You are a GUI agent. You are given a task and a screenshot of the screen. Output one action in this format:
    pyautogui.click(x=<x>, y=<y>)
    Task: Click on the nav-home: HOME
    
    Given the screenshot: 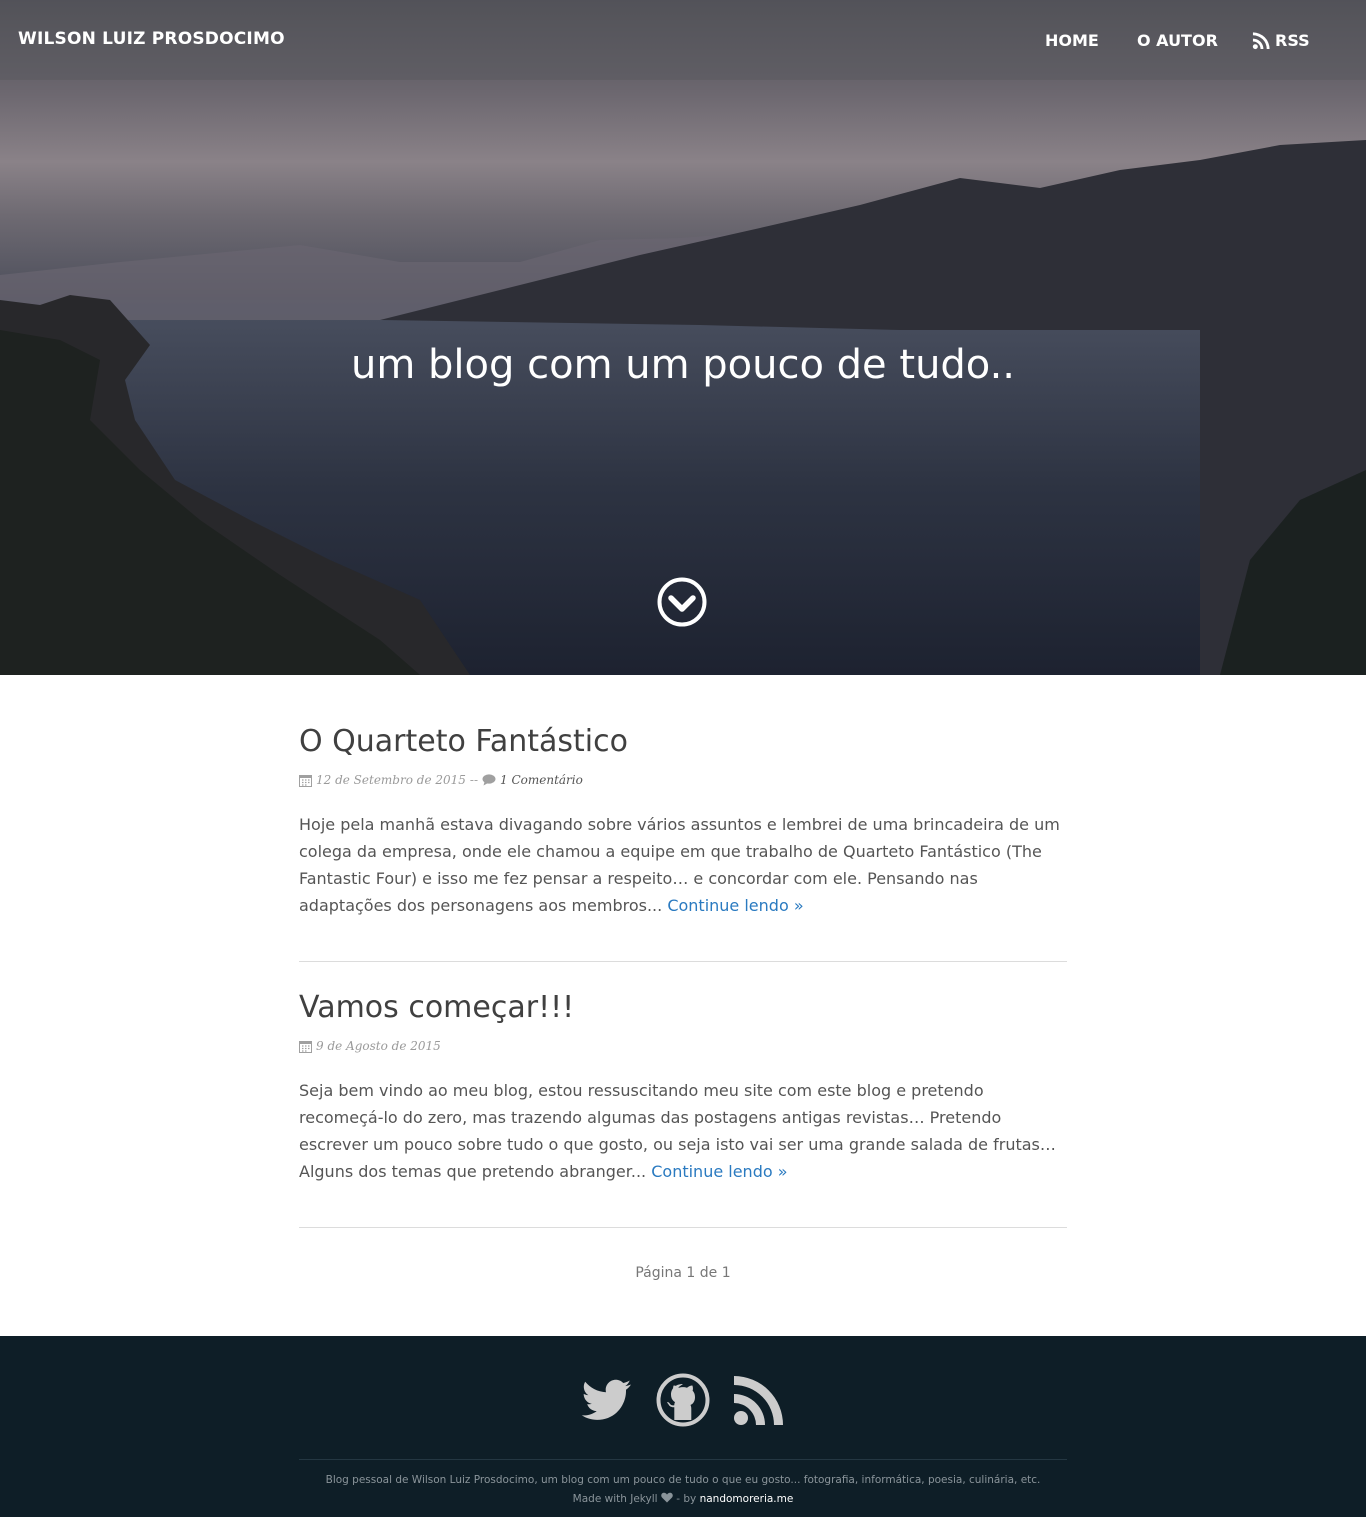 What is the action you would take?
    pyautogui.click(x=1072, y=40)
    